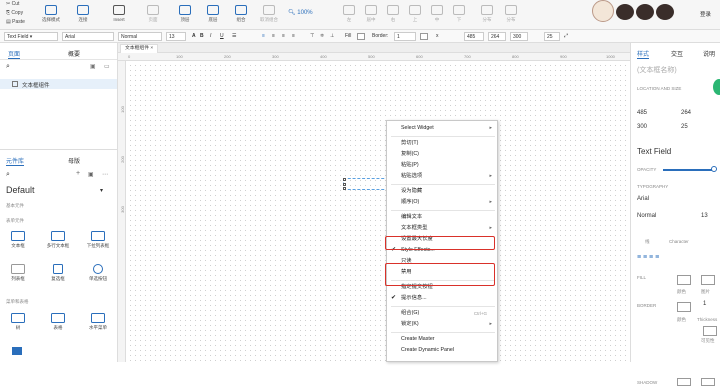 The height and width of the screenshot is (386, 720). Describe the element at coordinates (222, 36) in the screenshot. I see `underline-icon: U` at that location.